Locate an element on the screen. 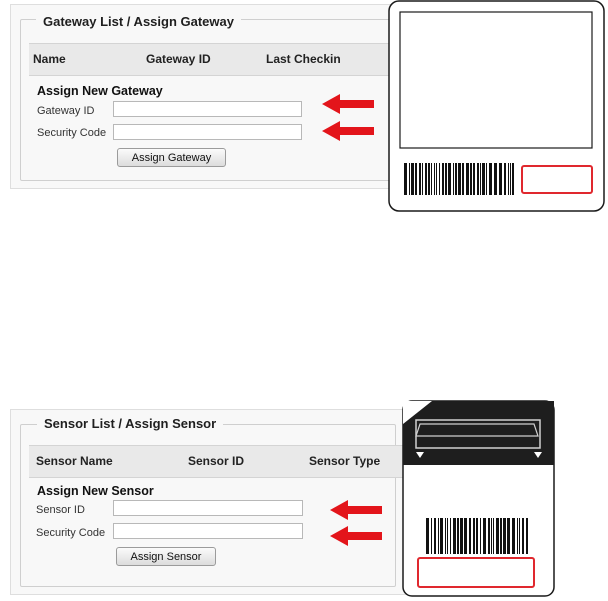 The image size is (608, 601). column-header-sensor-type: Sensor Type is located at coordinates (344, 461).